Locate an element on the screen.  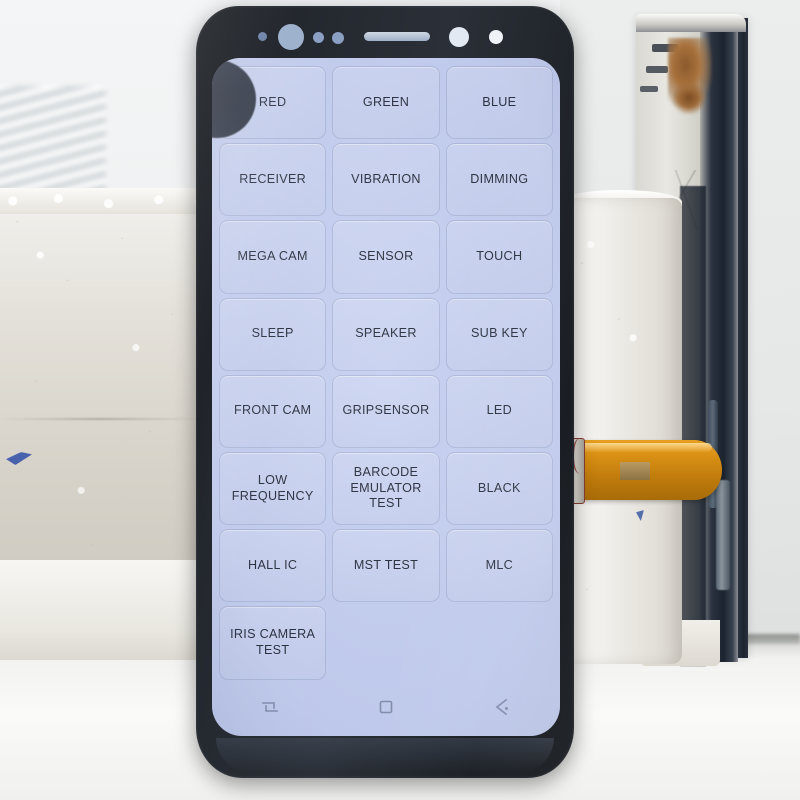
flex-cable-wire is located at coordinates (580, 456).